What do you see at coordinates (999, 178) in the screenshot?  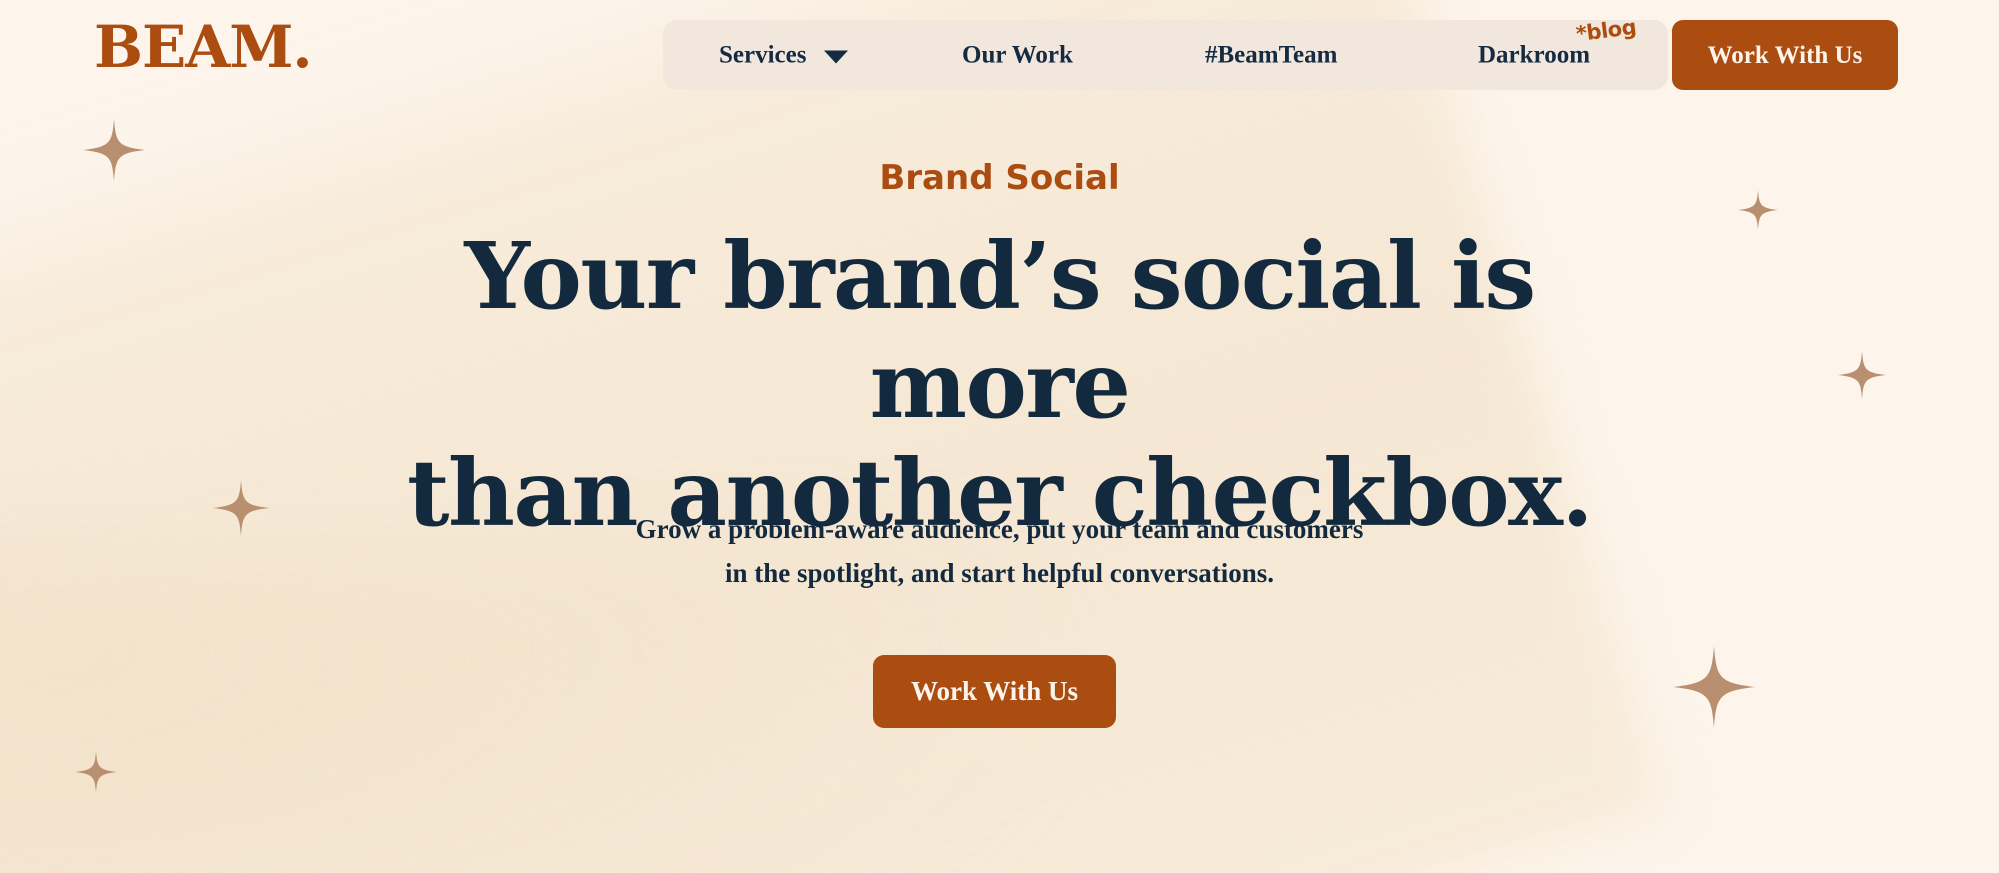 I see `hero-eyebrow: Brand Social` at bounding box center [999, 178].